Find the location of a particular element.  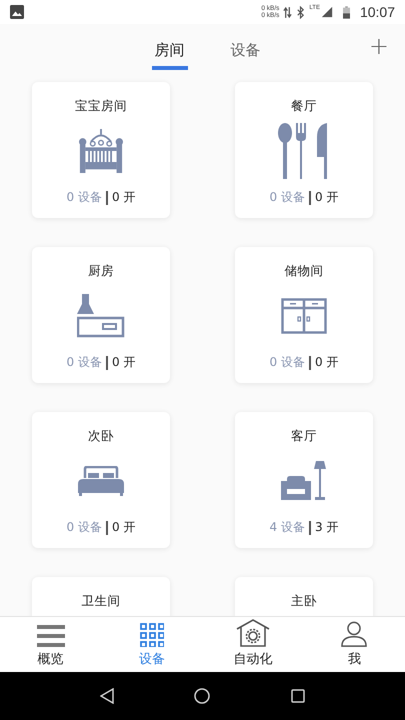

menu-icon is located at coordinates (50, 636).